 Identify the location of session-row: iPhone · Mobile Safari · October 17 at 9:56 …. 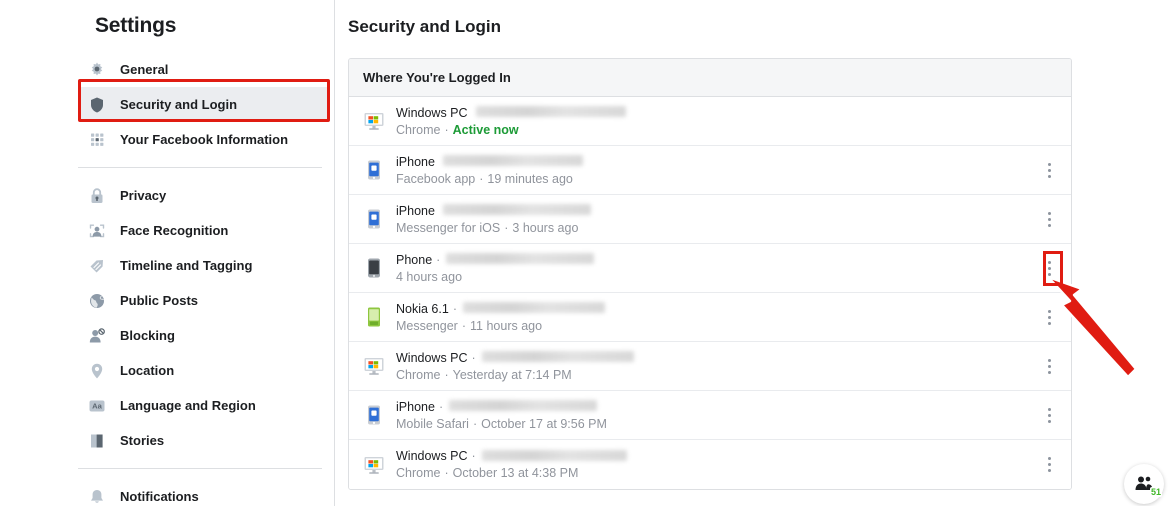
(710, 415).